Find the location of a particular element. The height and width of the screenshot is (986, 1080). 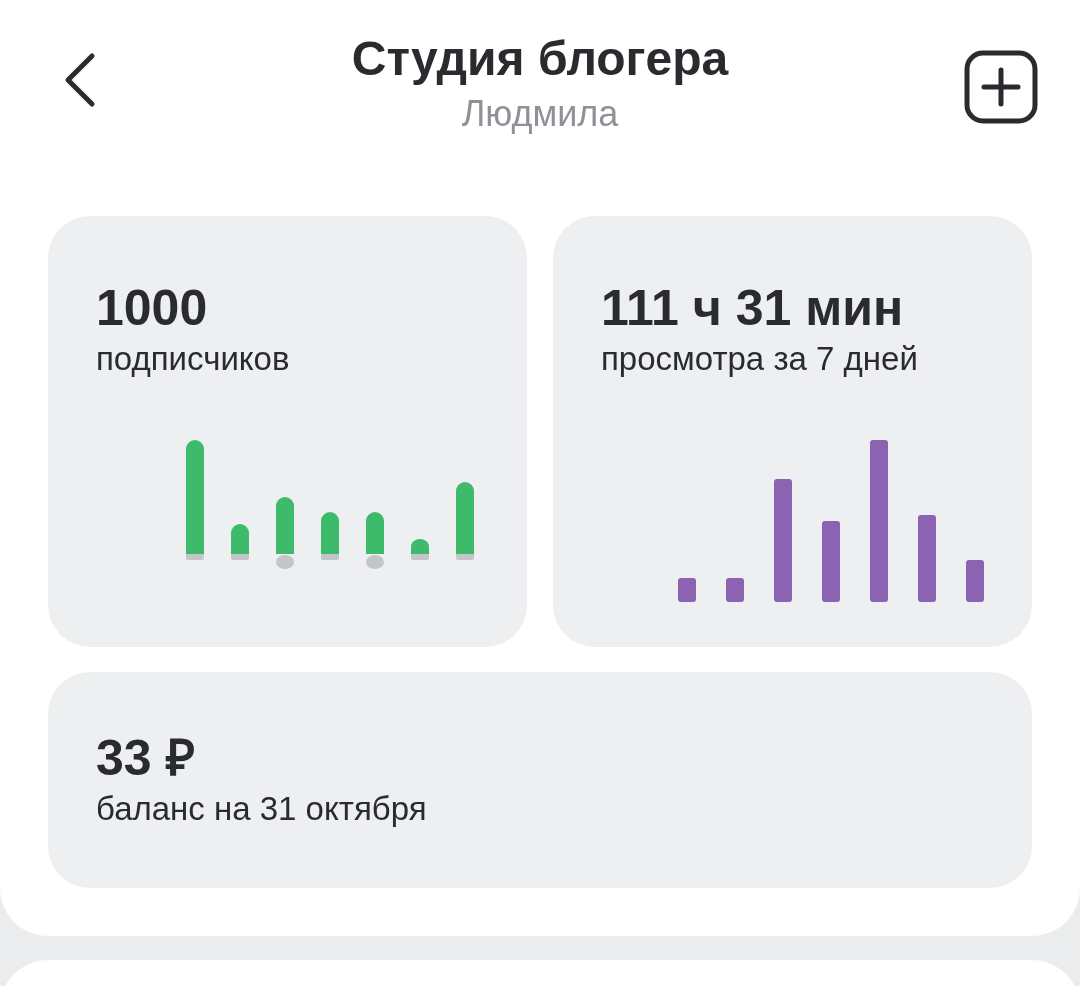

page-title: Студия блогера is located at coordinates (540, 59).